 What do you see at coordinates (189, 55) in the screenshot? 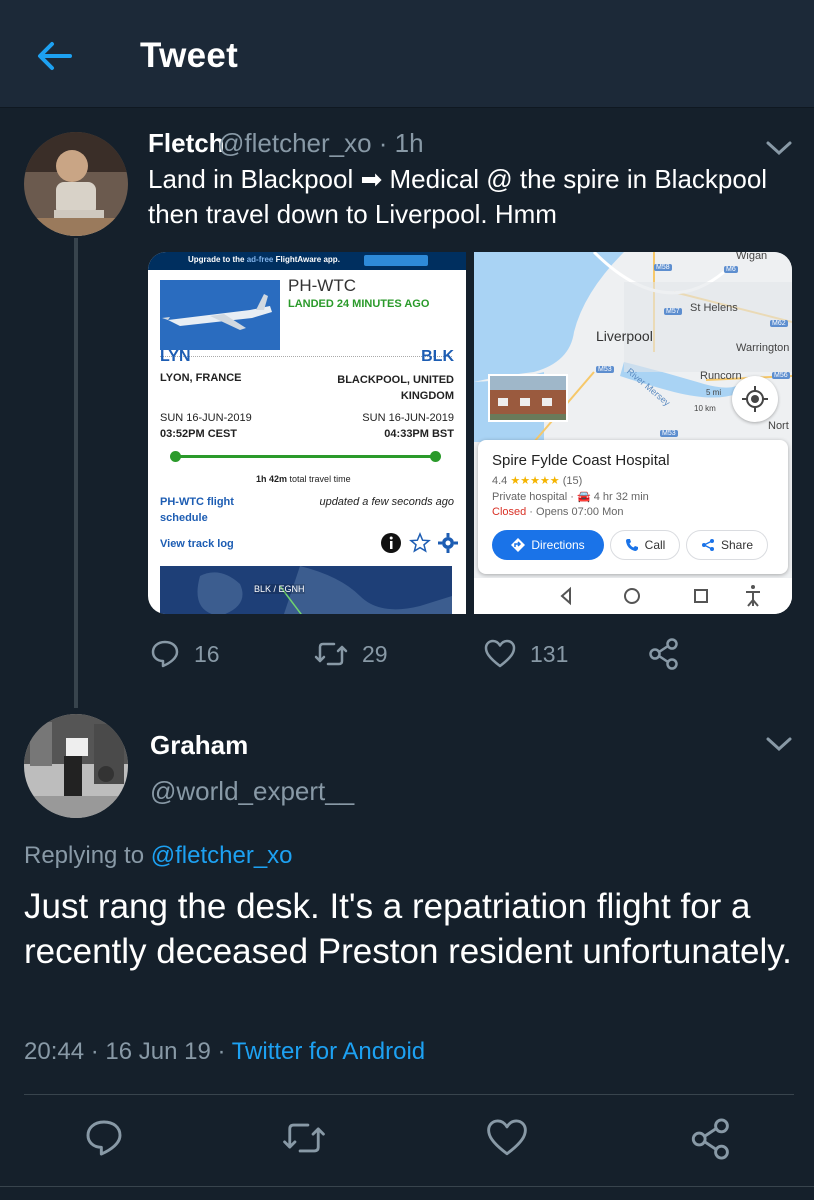
I see `page-title: Tweet` at bounding box center [189, 55].